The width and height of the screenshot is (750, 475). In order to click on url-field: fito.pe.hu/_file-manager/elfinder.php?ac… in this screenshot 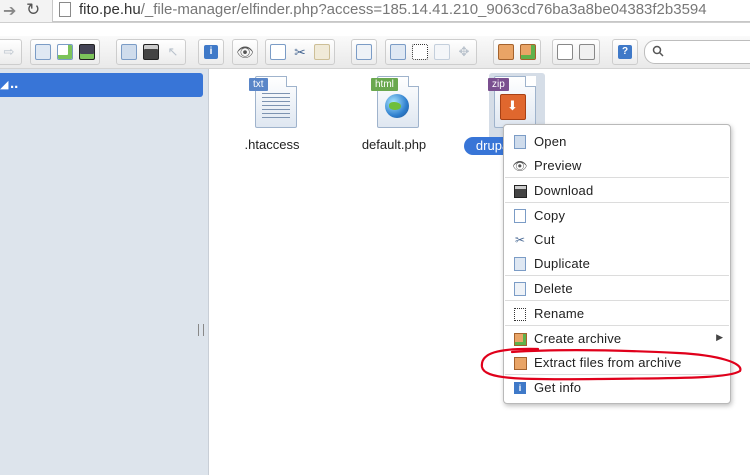, I will do `click(401, 11)`.